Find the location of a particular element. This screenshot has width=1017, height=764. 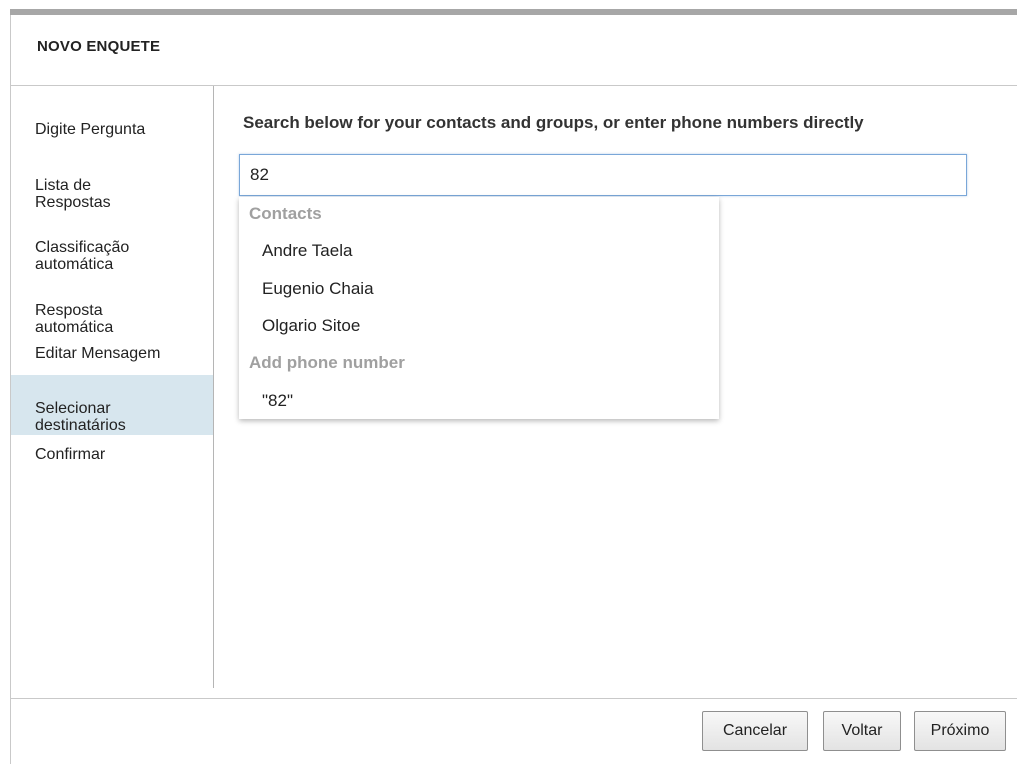

sidebar-item-digite-pergunta: Digite Pergunta is located at coordinates (112, 132).